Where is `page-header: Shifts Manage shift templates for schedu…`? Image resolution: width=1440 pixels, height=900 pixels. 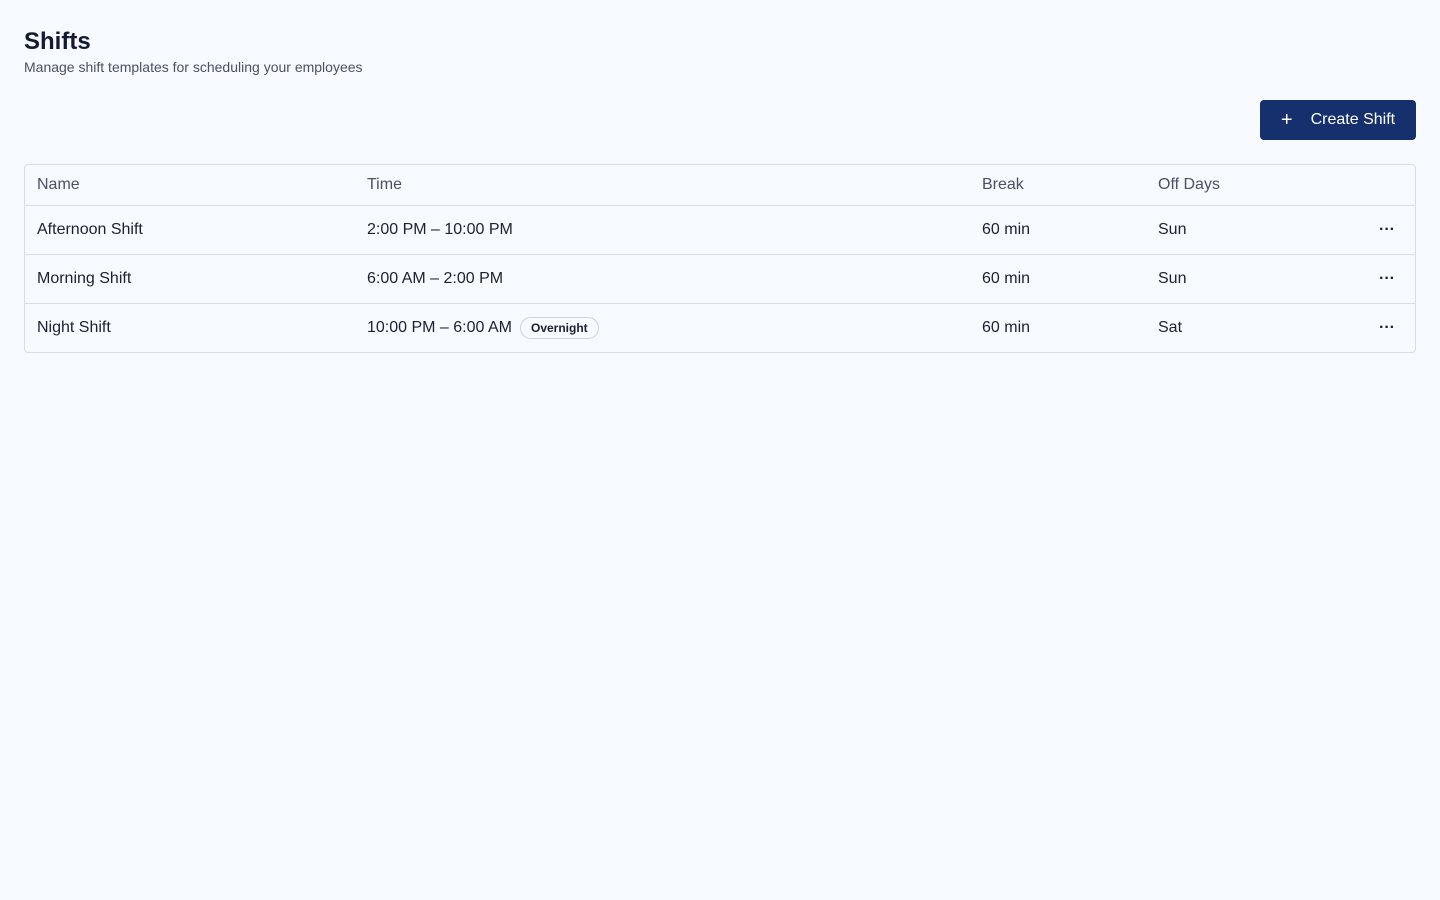
page-header: Shifts Manage shift templates for schedu… is located at coordinates (193, 52).